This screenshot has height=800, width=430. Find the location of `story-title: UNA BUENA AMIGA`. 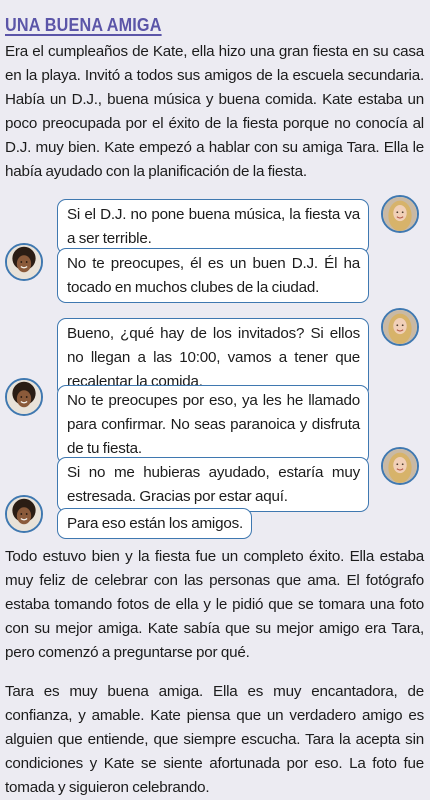

story-title: UNA BUENA AMIGA is located at coordinates (83, 25).